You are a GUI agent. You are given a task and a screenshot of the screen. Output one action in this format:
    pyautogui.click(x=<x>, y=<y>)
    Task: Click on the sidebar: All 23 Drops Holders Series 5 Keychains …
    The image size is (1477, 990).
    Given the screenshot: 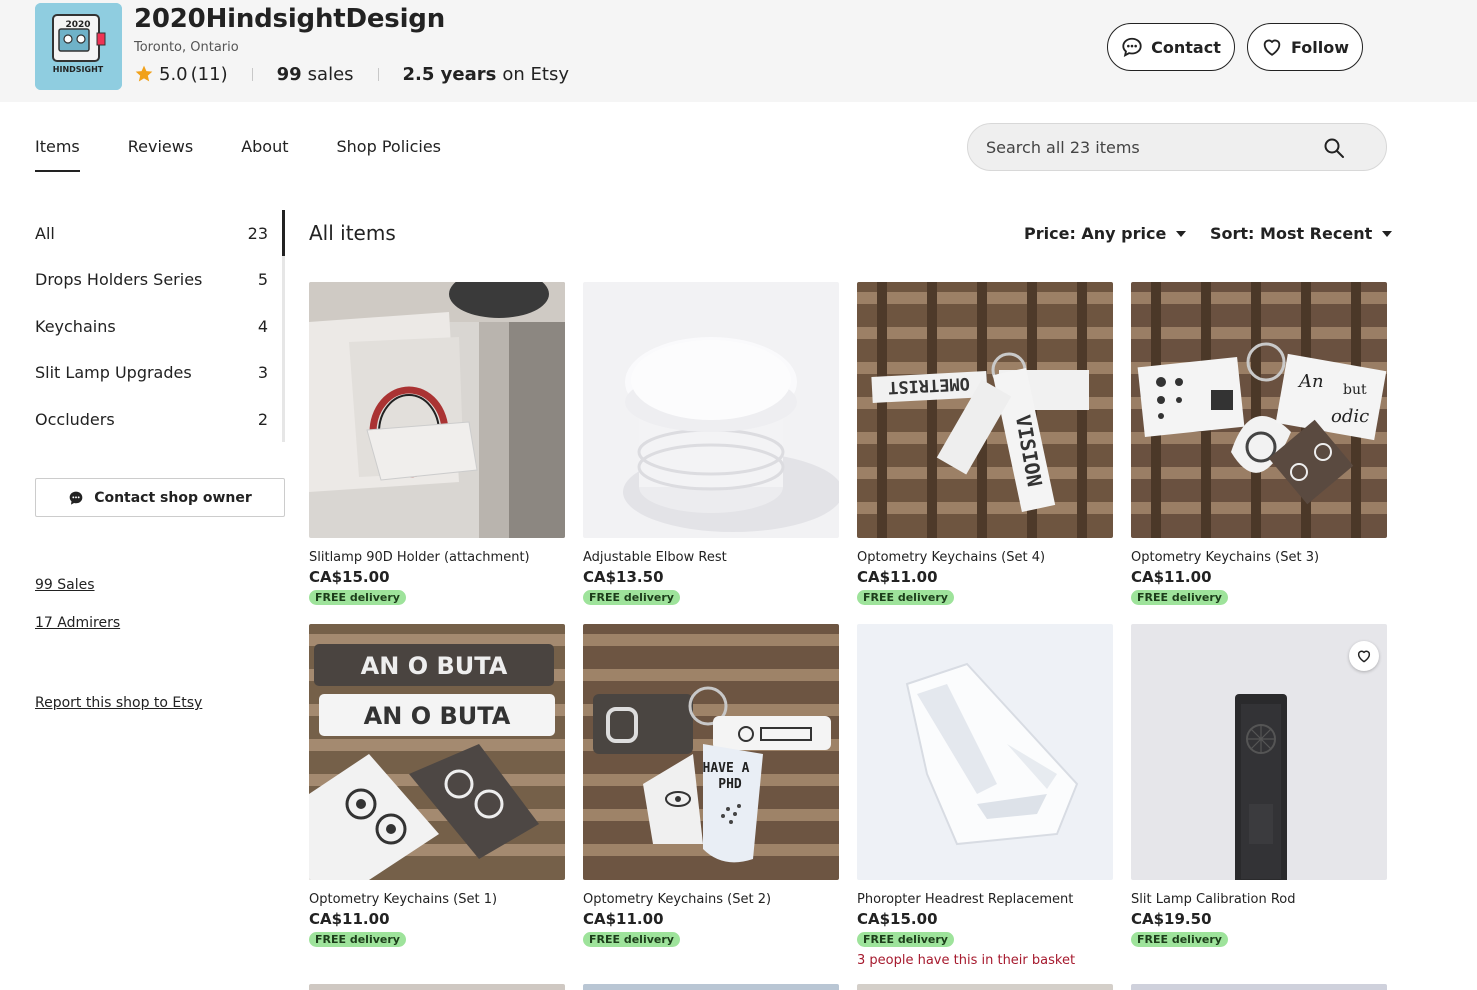 What is the action you would take?
    pyautogui.click(x=160, y=460)
    